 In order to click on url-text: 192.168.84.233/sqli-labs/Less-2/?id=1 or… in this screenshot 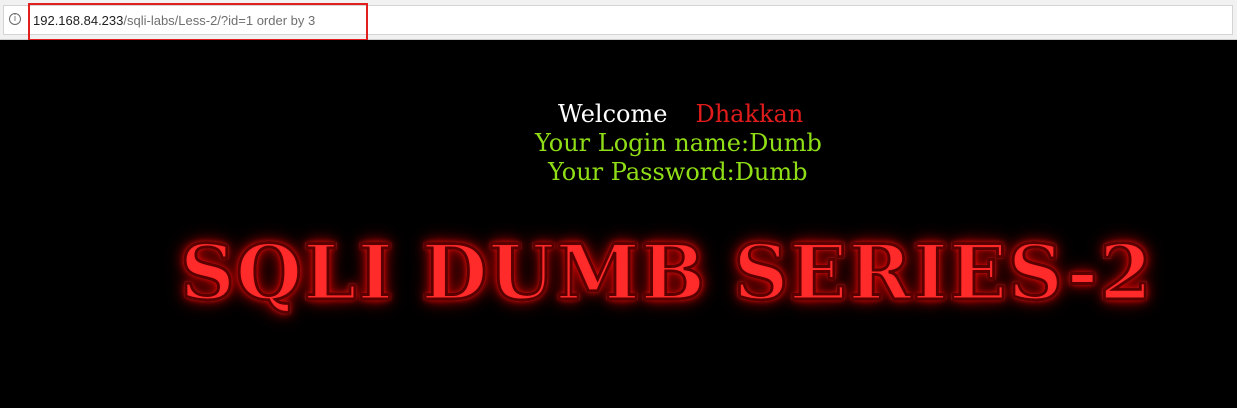, I will do `click(174, 21)`.